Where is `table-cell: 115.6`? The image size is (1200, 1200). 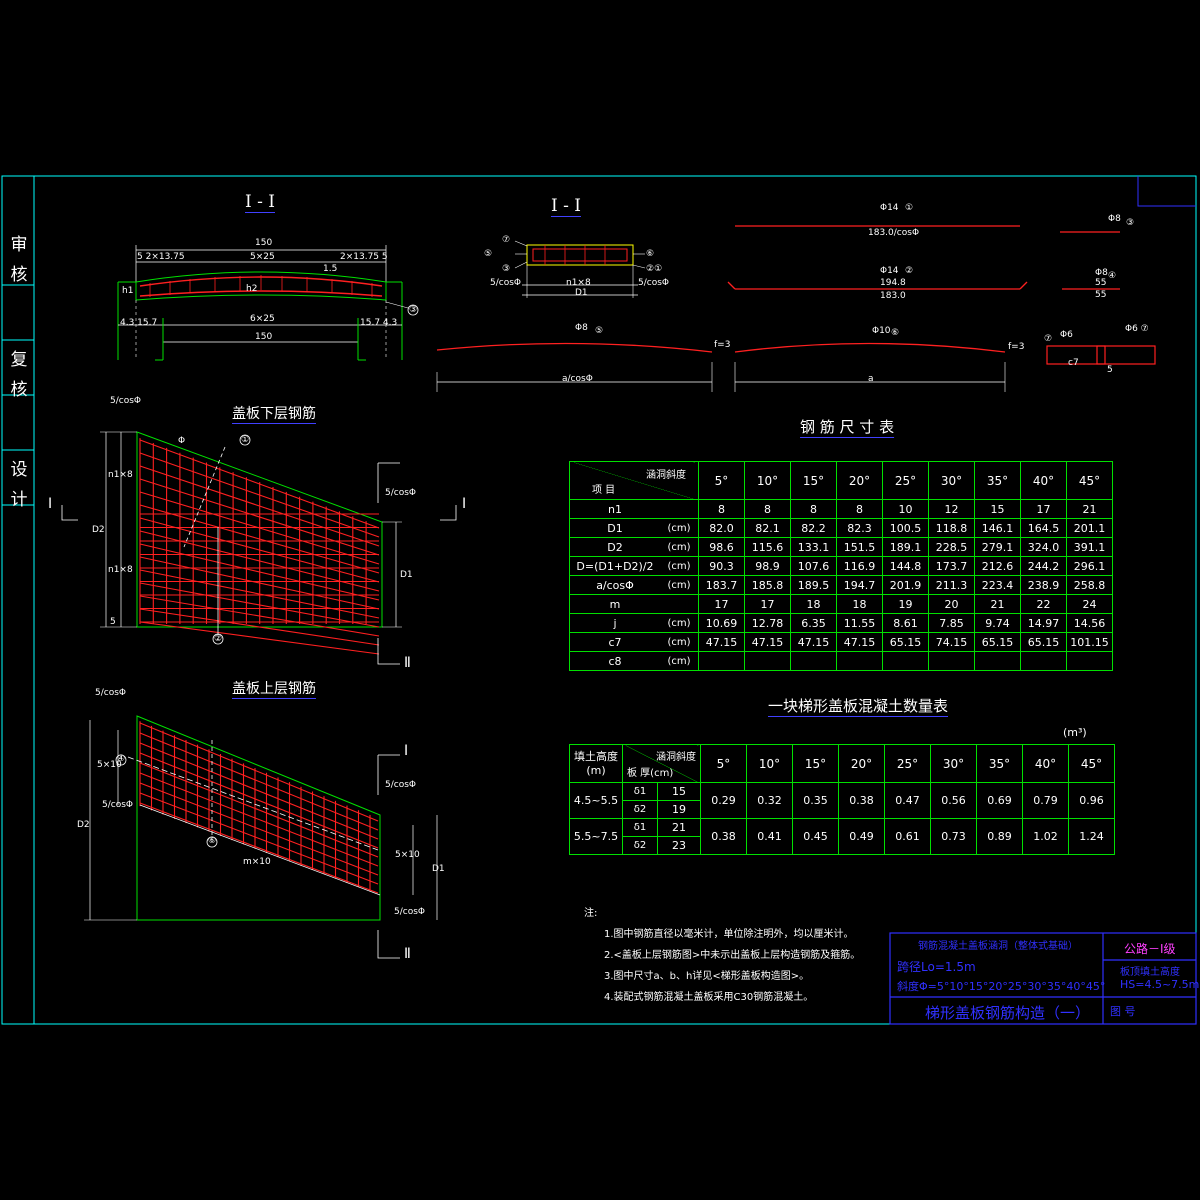 table-cell: 115.6 is located at coordinates (767, 547).